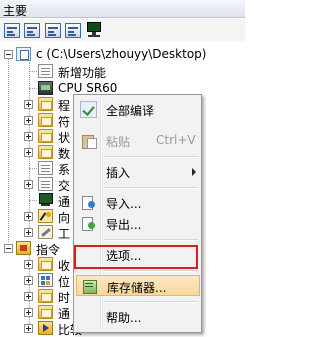 Image resolution: width=320 pixels, height=337 pixels. What do you see at coordinates (53, 30) in the screenshot?
I see `view-tree-icon` at bounding box center [53, 30].